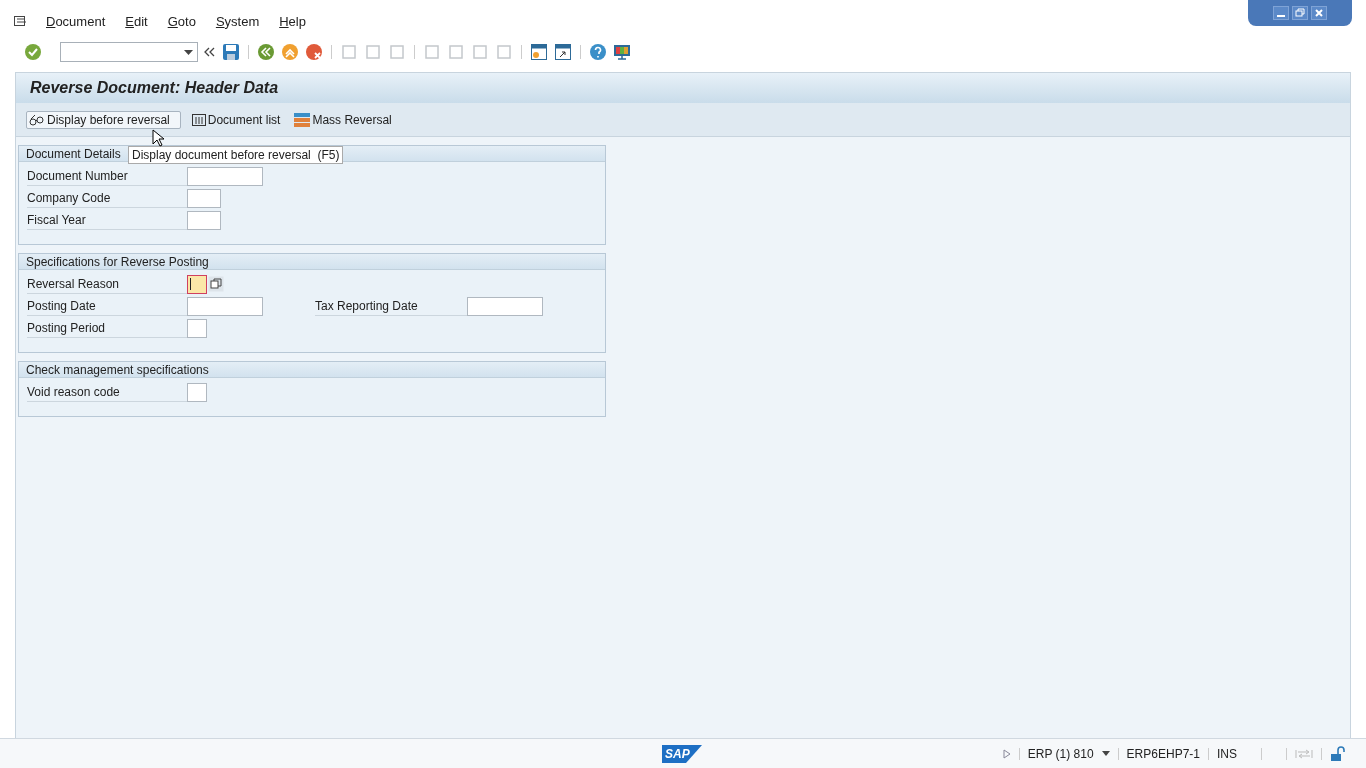 The width and height of the screenshot is (1366, 768). Describe the element at coordinates (598, 52) in the screenshot. I see `help-icon` at that location.